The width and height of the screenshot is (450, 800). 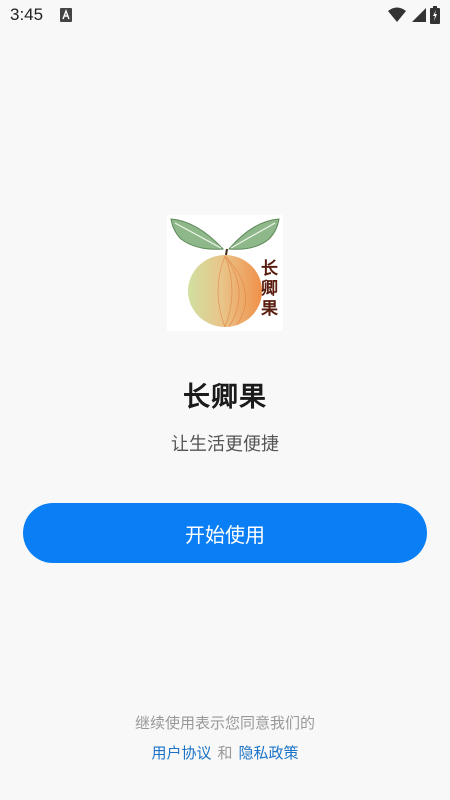 I want to click on consent-text: 继续使用表示您同意我们的, so click(x=224, y=723).